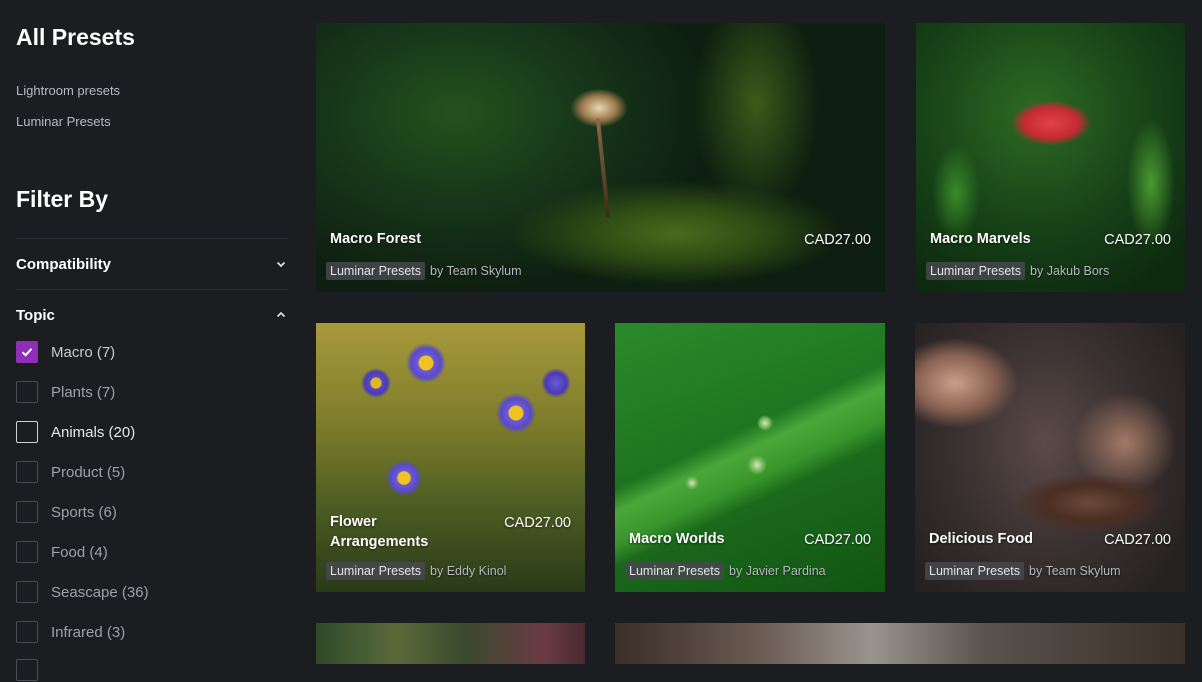 Image resolution: width=1202 pixels, height=682 pixels. I want to click on luminar-presets-link: Luminar Presets, so click(63, 121).